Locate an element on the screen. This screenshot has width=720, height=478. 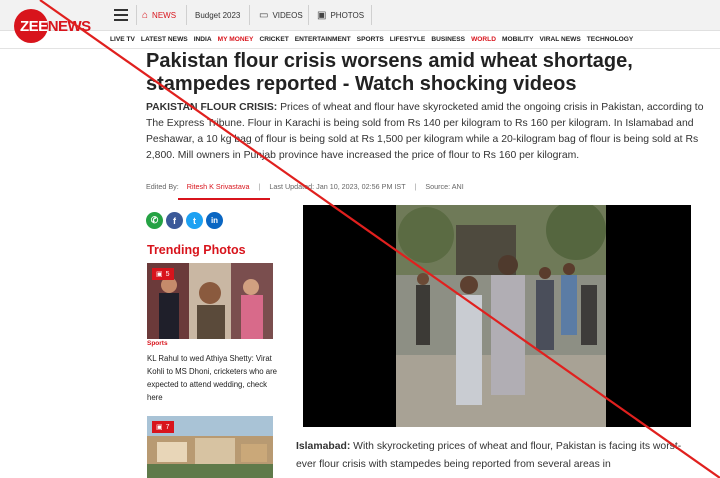
share-bar: ✆ f t in is located at coordinates (184, 220).